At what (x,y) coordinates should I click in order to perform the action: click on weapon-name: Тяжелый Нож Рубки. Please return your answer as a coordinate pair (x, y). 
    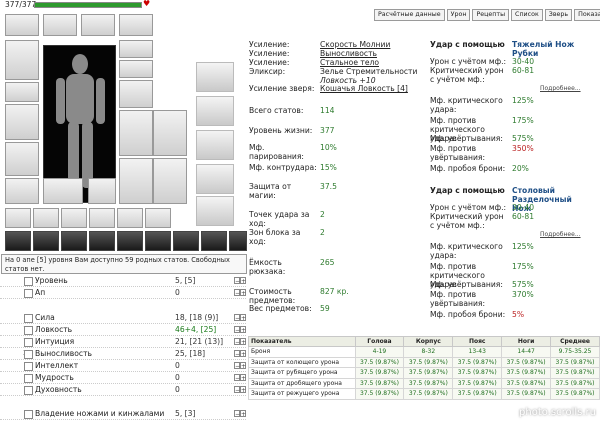
    Looking at the image, I should click on (547, 49).